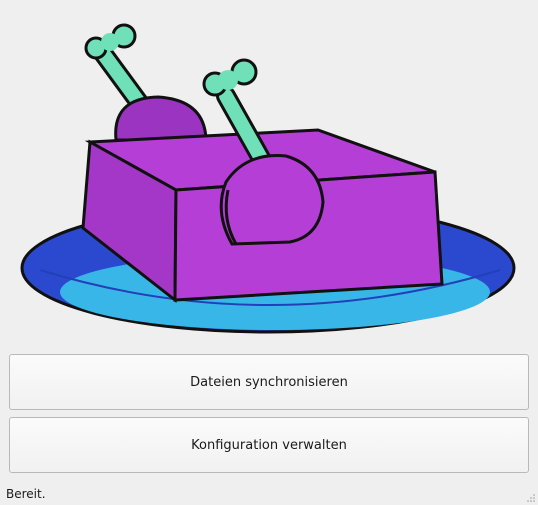  I want to click on manage-config-button: Konfiguration verwalten, so click(269, 445).